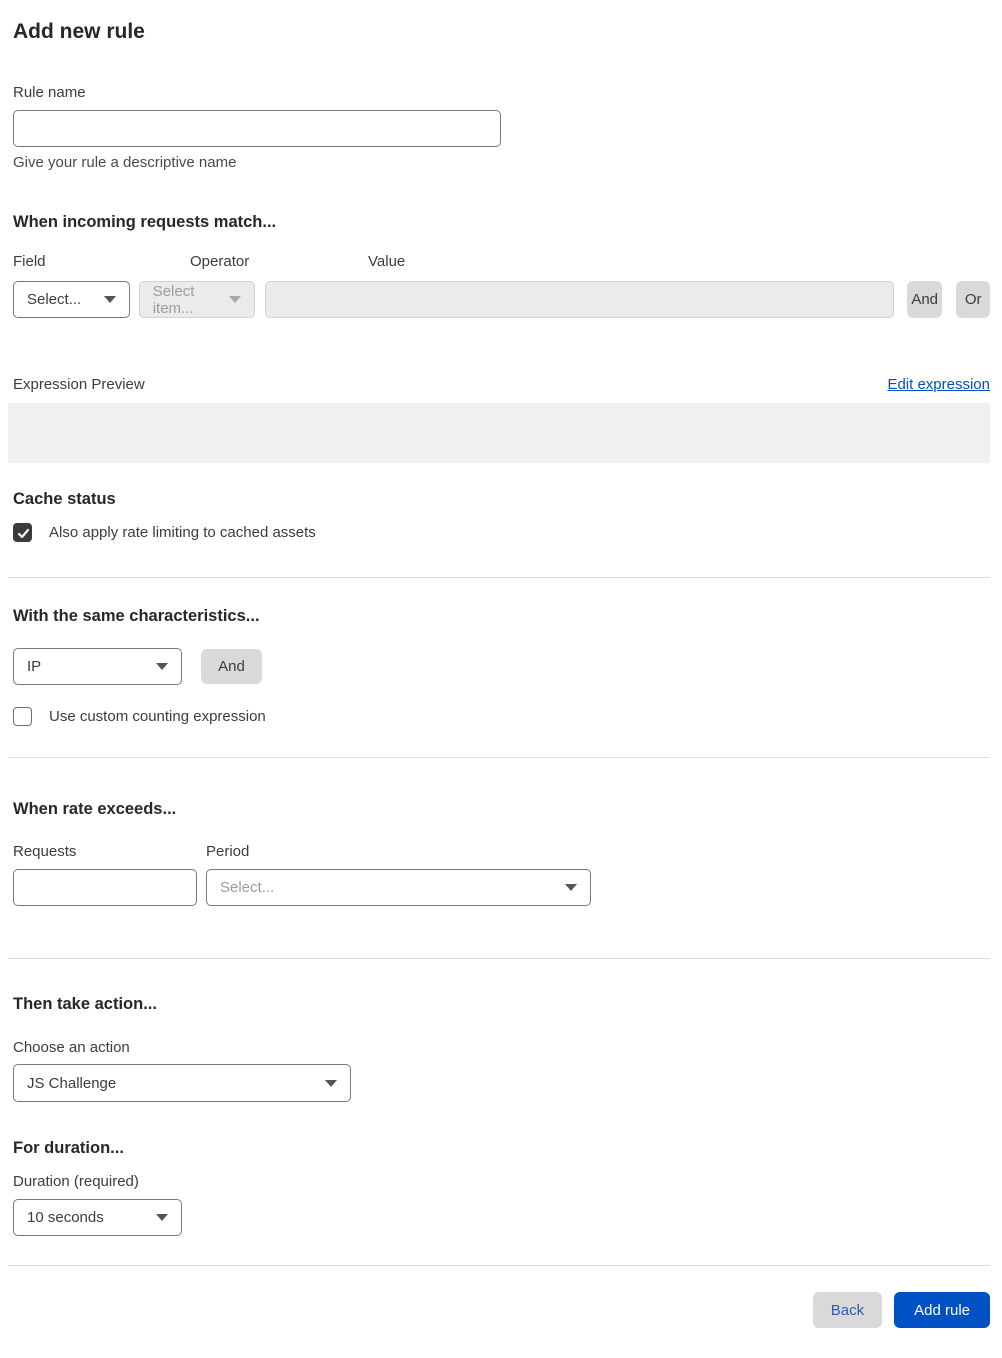  I want to click on action-select-value: JS Challenge, so click(72, 1083).